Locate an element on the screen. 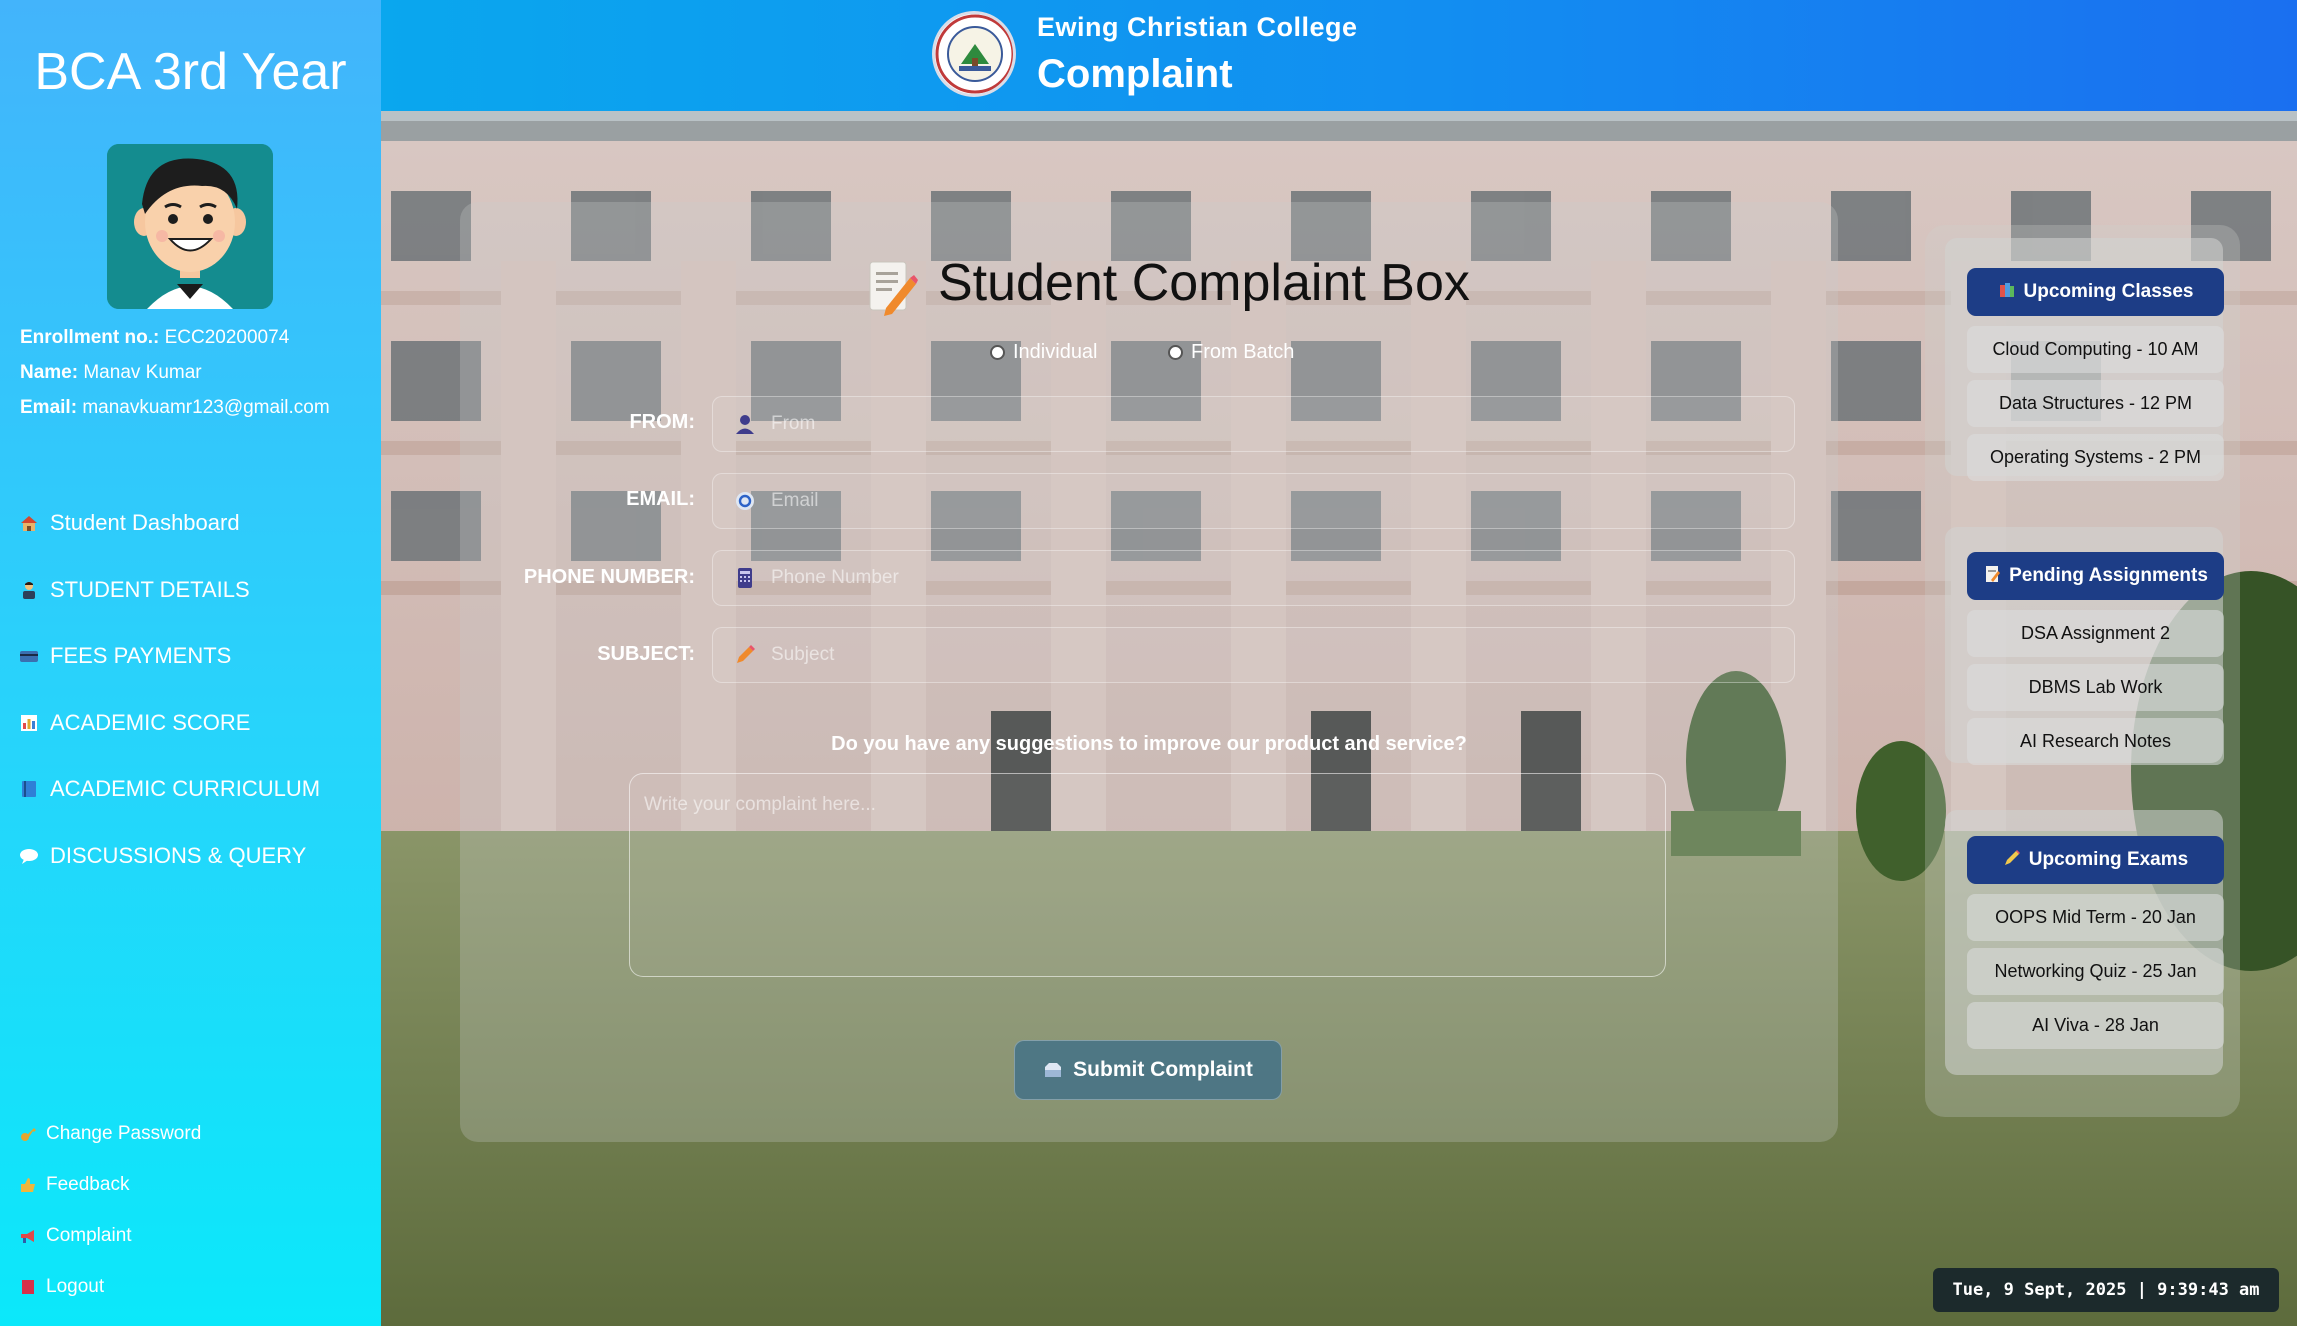 This screenshot has width=2297, height=1326. sidebar-item-label: Logout is located at coordinates (75, 1286).